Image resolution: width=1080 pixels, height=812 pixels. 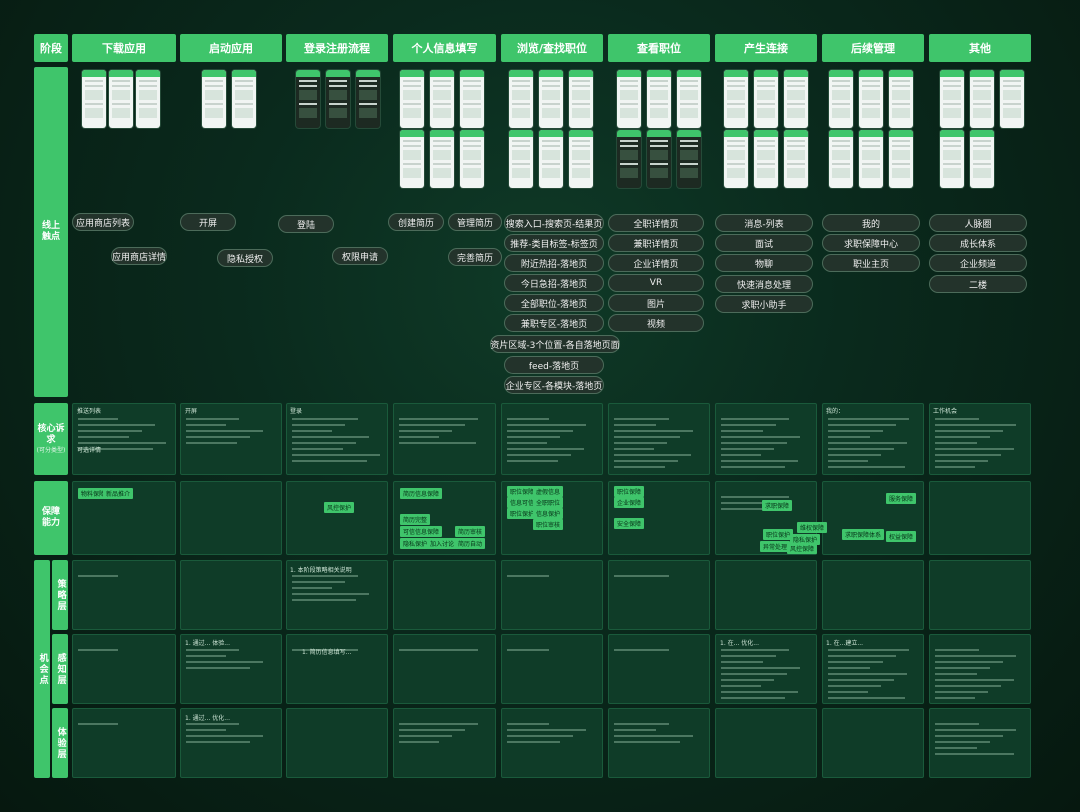 I want to click on touchpoint-protection-center: 求职保障中心, so click(x=871, y=243).